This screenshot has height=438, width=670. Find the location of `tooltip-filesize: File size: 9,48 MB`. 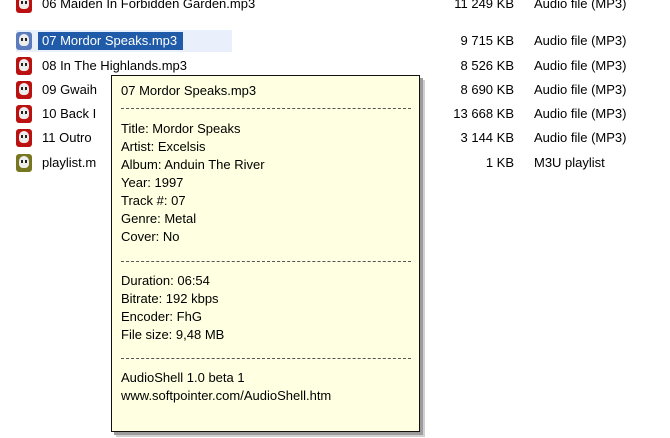

tooltip-filesize: File size: 9,48 MB is located at coordinates (173, 334).